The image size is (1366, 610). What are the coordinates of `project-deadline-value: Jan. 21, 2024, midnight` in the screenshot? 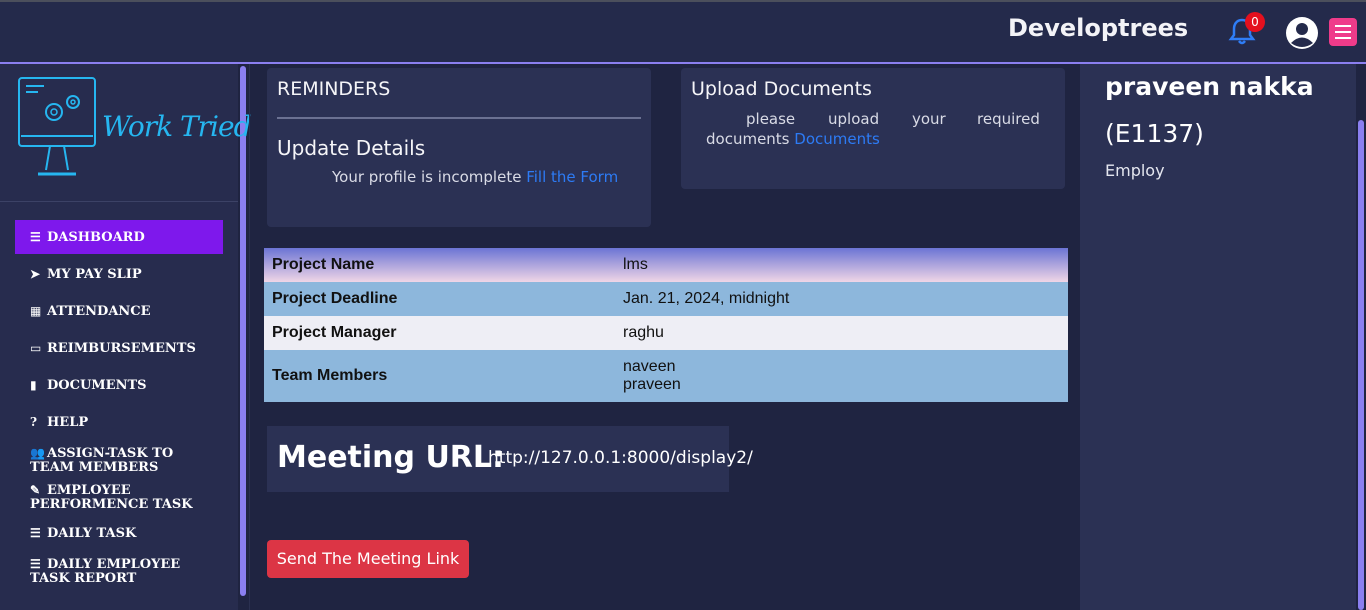 It's located at (706, 298).